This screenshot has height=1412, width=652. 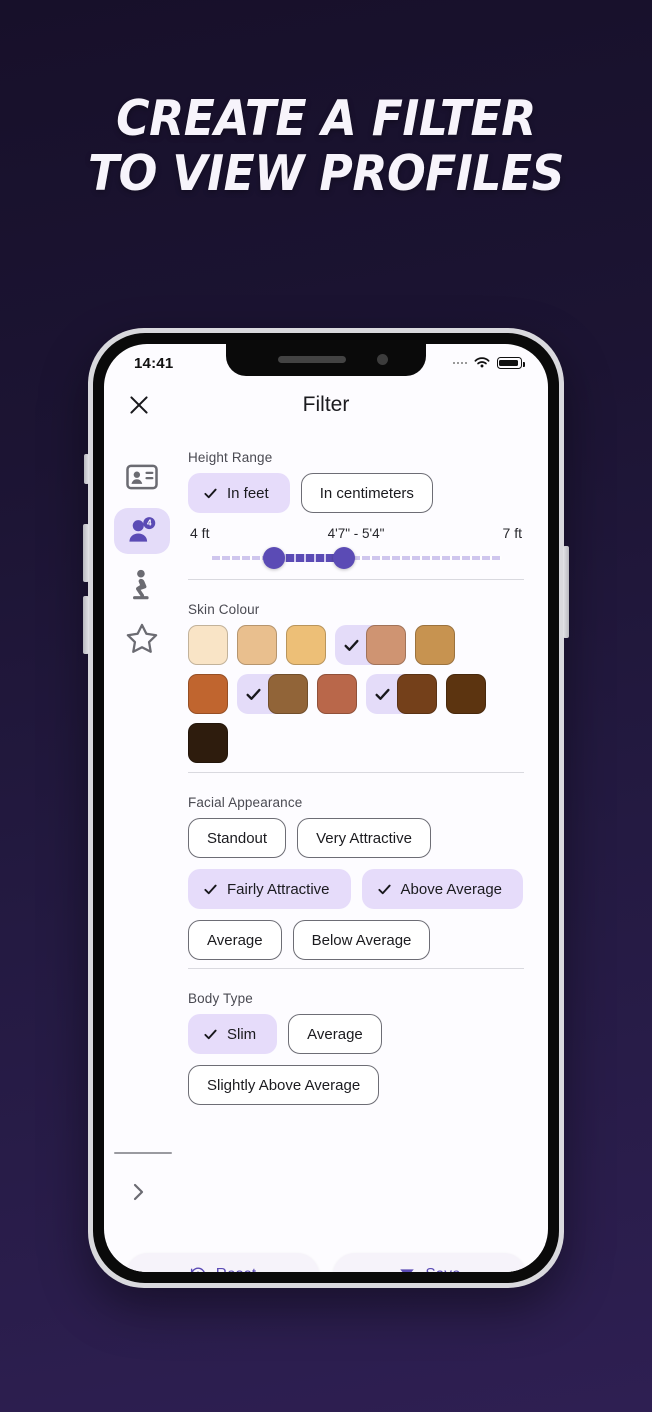 I want to click on chevron-right-icon, so click(x=138, y=1192).